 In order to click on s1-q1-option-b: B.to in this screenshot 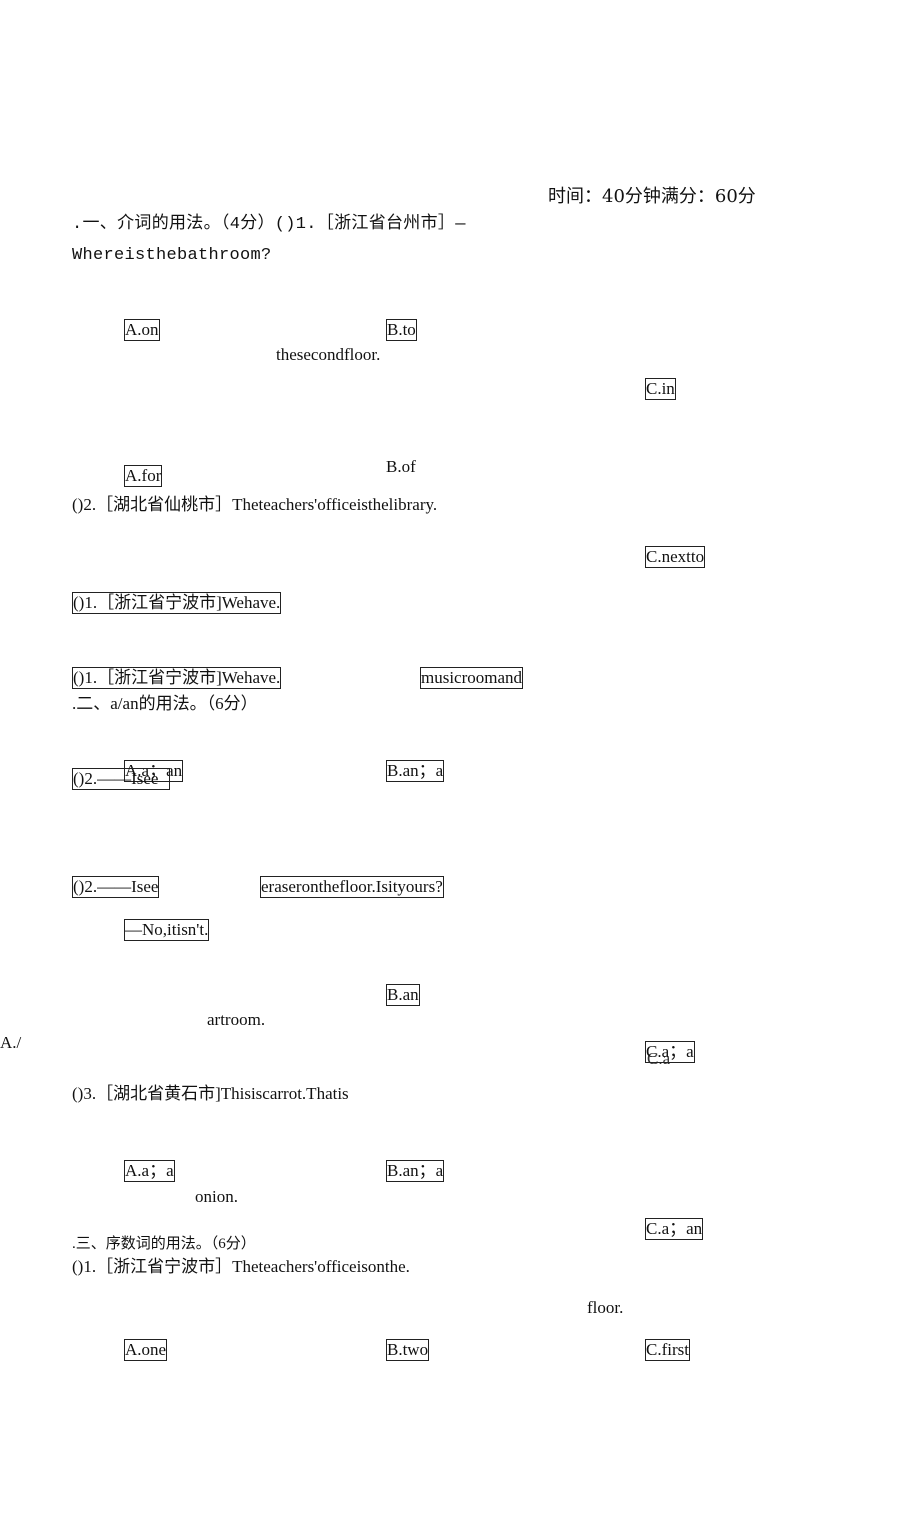, I will do `click(401, 330)`.